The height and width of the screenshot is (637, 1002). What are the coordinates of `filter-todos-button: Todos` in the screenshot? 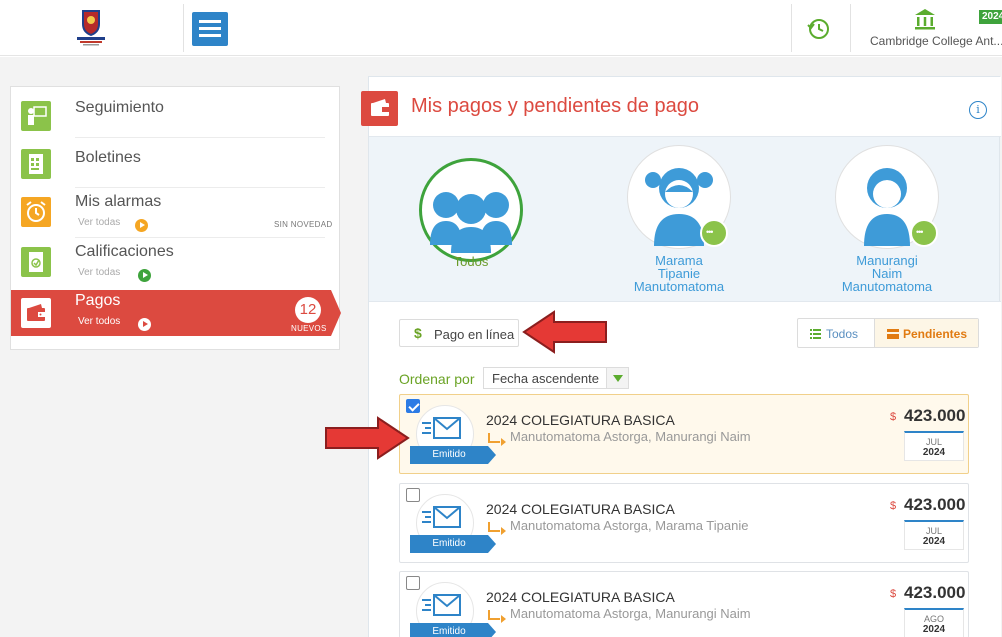 It's located at (836, 333).